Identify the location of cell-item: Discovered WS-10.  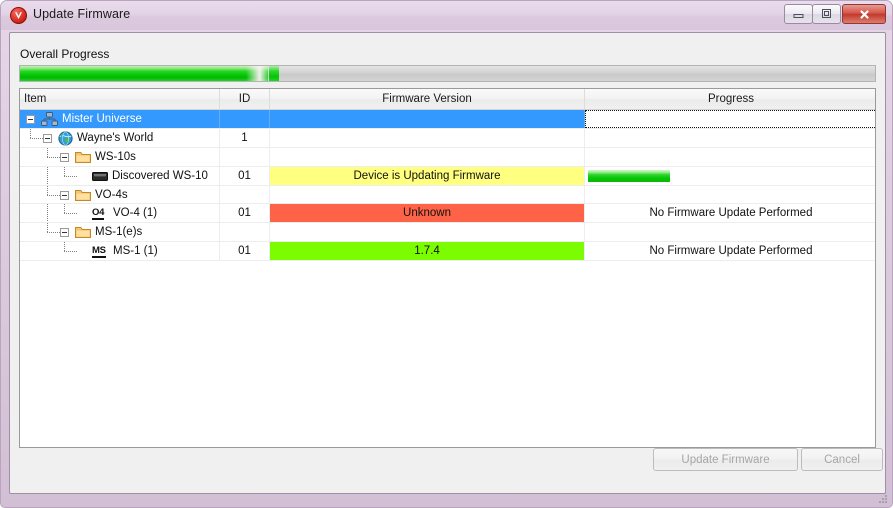
(120, 175).